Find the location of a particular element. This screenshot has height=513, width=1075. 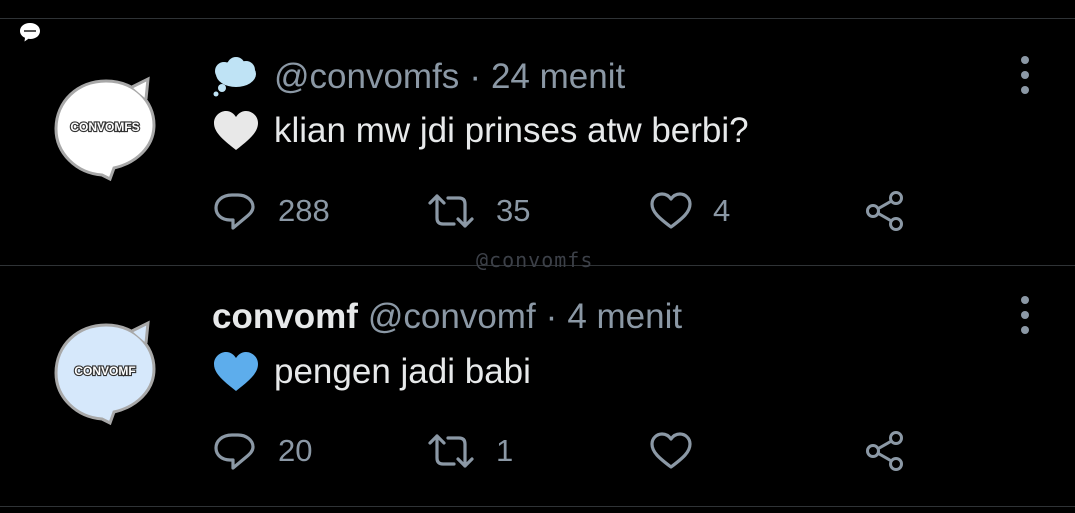

reply-button: 20 is located at coordinates (262, 451).